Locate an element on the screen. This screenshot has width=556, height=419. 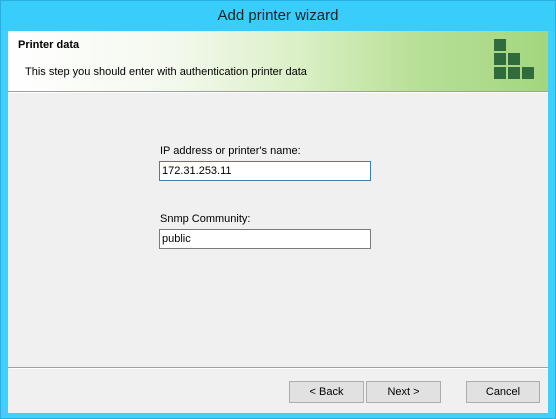
footer-divider-highlight is located at coordinates (278, 368).